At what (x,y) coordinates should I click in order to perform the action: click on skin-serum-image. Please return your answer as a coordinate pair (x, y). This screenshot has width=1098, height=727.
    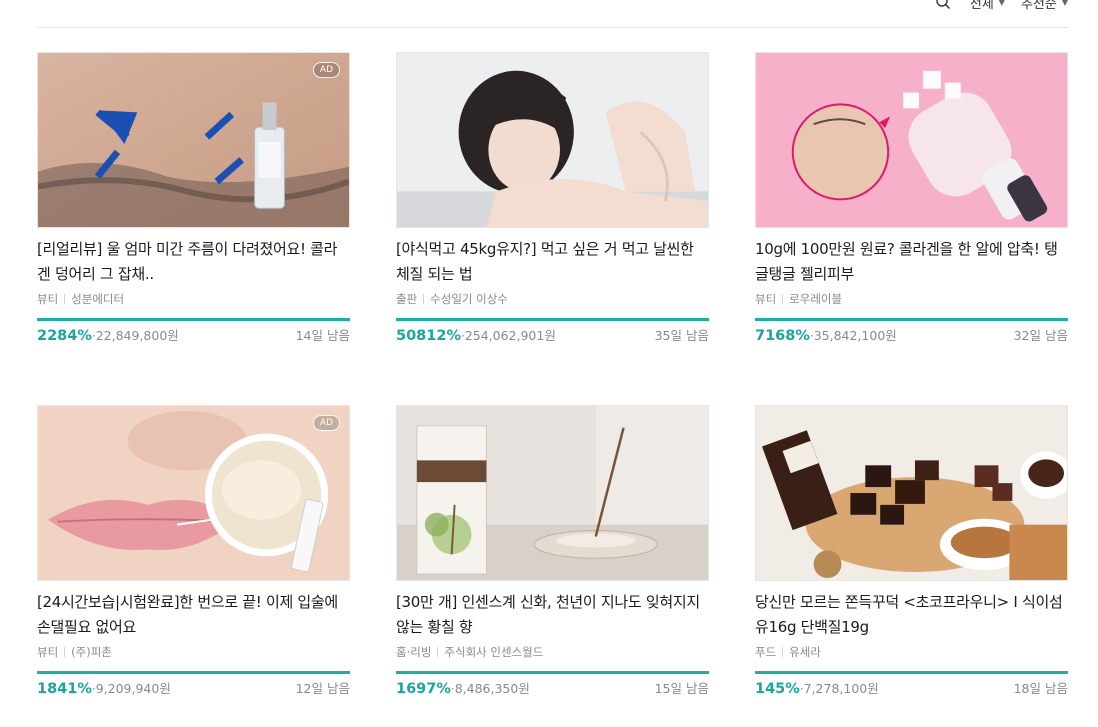
    Looking at the image, I should click on (193, 140).